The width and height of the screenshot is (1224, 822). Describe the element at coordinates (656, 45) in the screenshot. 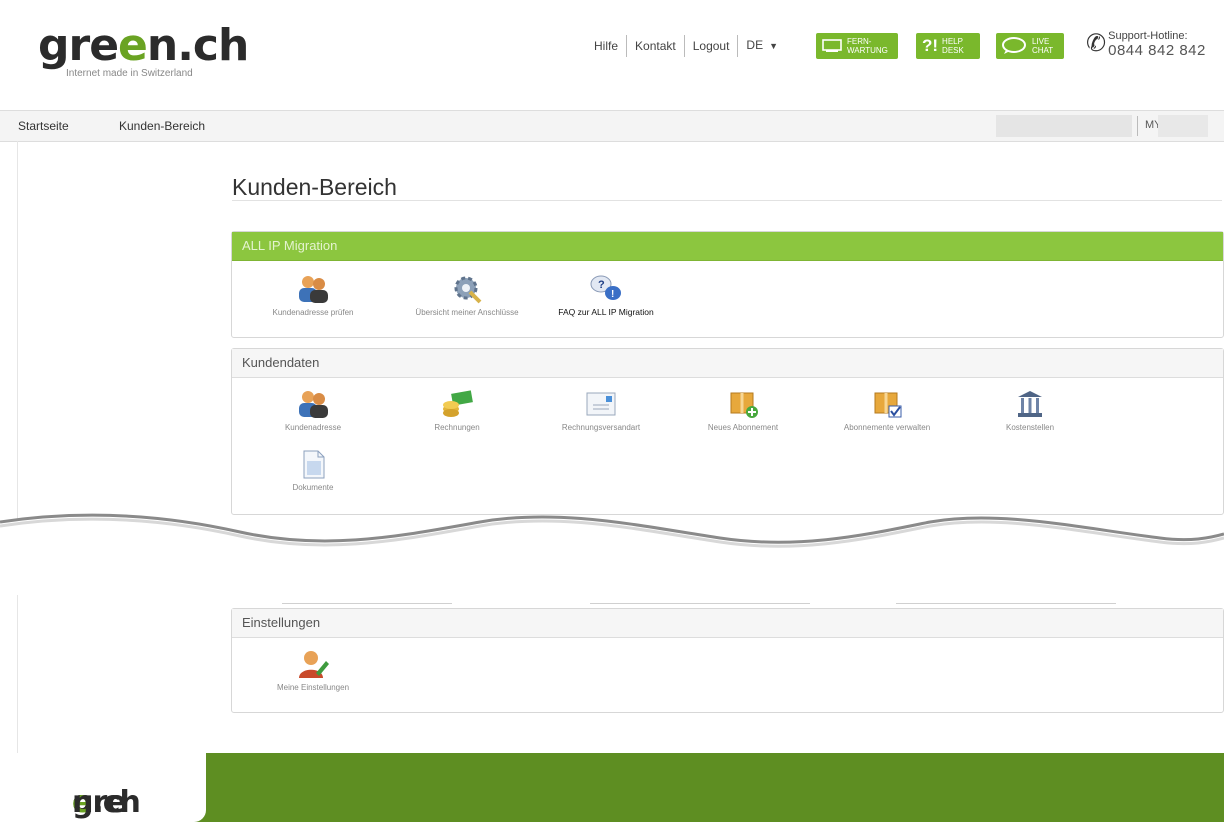

I see `link-kontakt: Kontakt` at that location.